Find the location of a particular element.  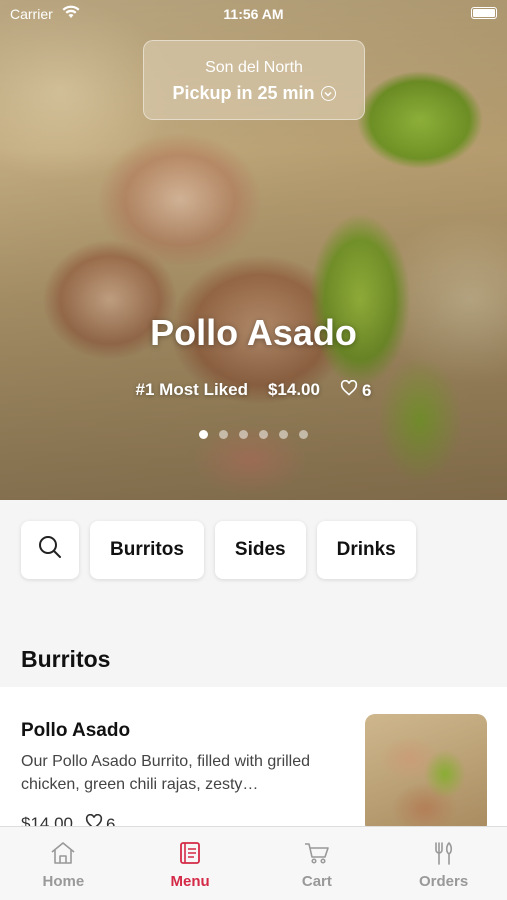

tab-cart: Cart is located at coordinates (317, 863).